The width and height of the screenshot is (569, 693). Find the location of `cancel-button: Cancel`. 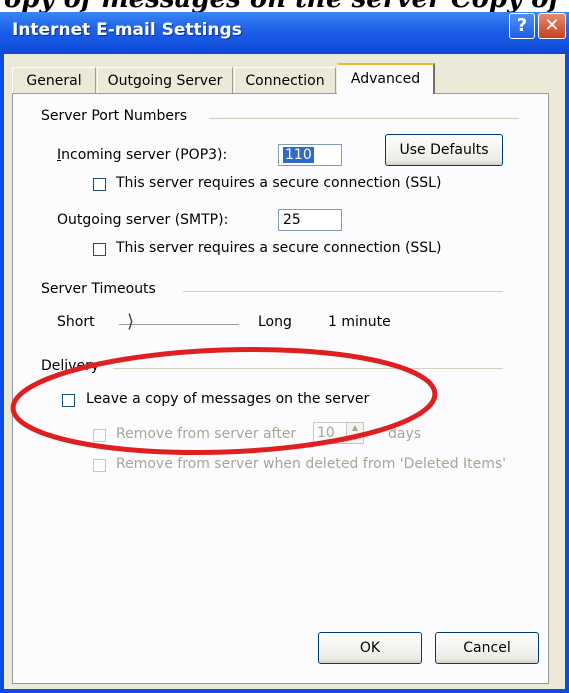

cancel-button: Cancel is located at coordinates (487, 648).